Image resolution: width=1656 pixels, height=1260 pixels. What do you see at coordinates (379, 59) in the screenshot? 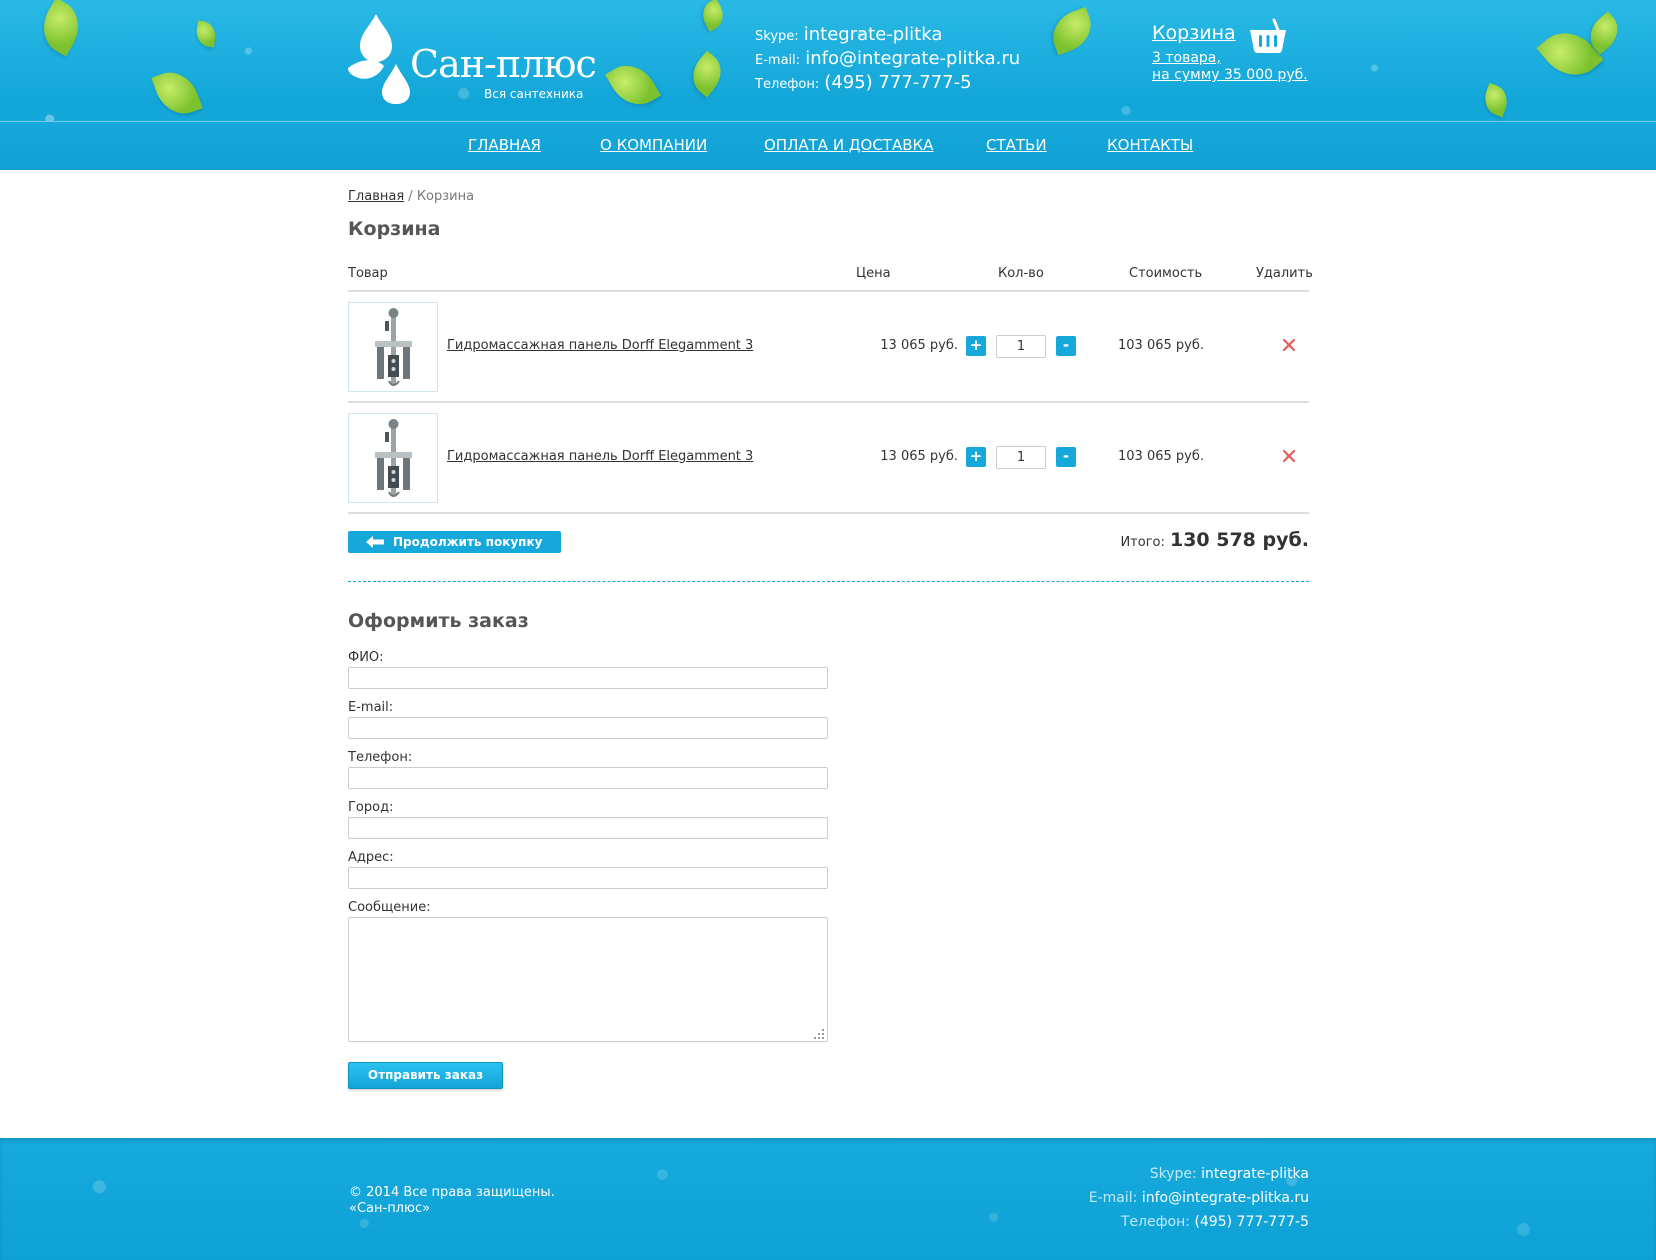
I see `drops-logo-icon` at bounding box center [379, 59].